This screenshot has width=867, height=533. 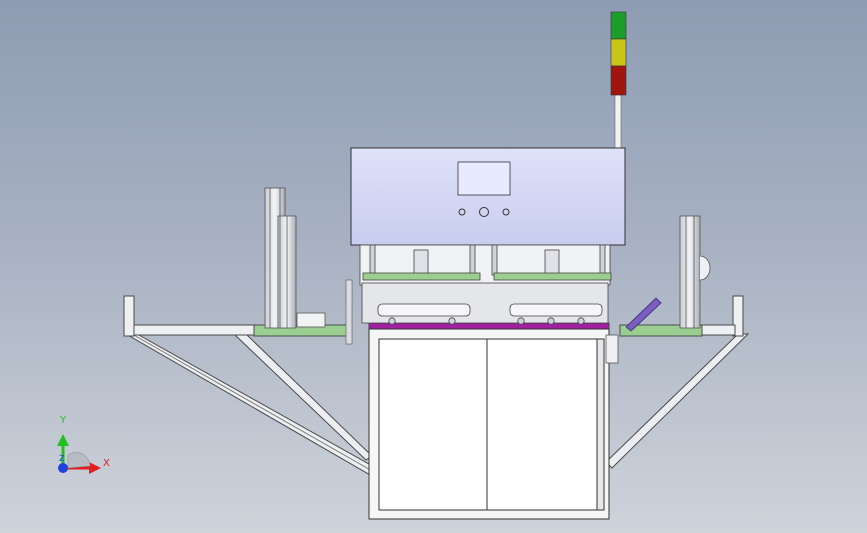 What do you see at coordinates (106, 463) in the screenshot?
I see `x-axis-label: X` at bounding box center [106, 463].